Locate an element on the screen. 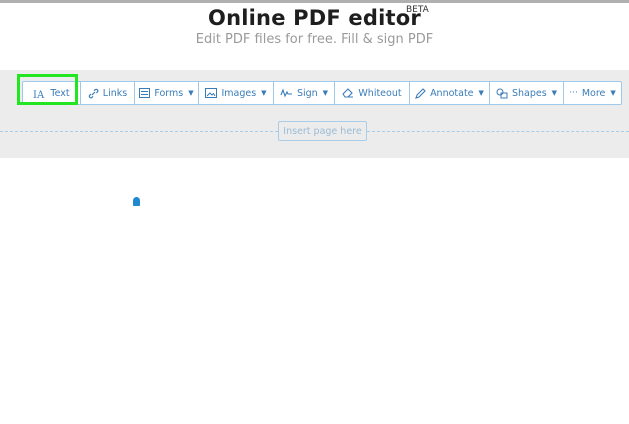 The width and height of the screenshot is (629, 424). svg-text: IA is located at coordinates (39, 94).